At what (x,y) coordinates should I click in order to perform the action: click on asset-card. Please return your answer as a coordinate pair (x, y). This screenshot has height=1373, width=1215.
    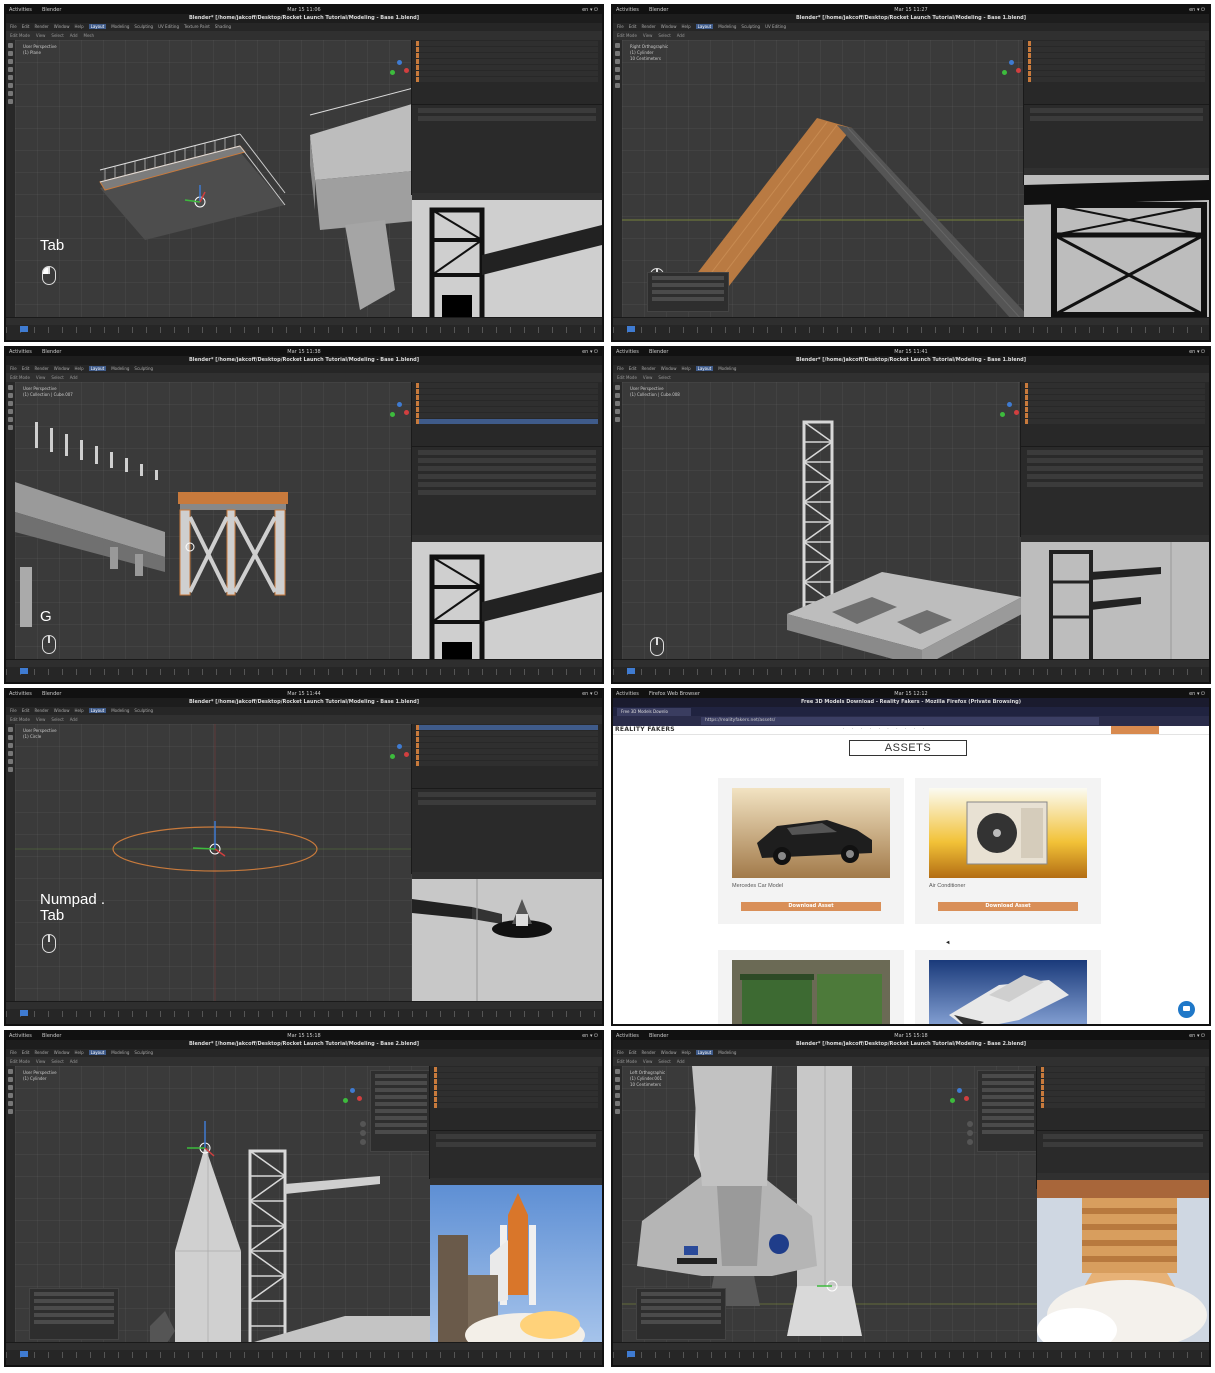
    Looking at the image, I should click on (1008, 987).